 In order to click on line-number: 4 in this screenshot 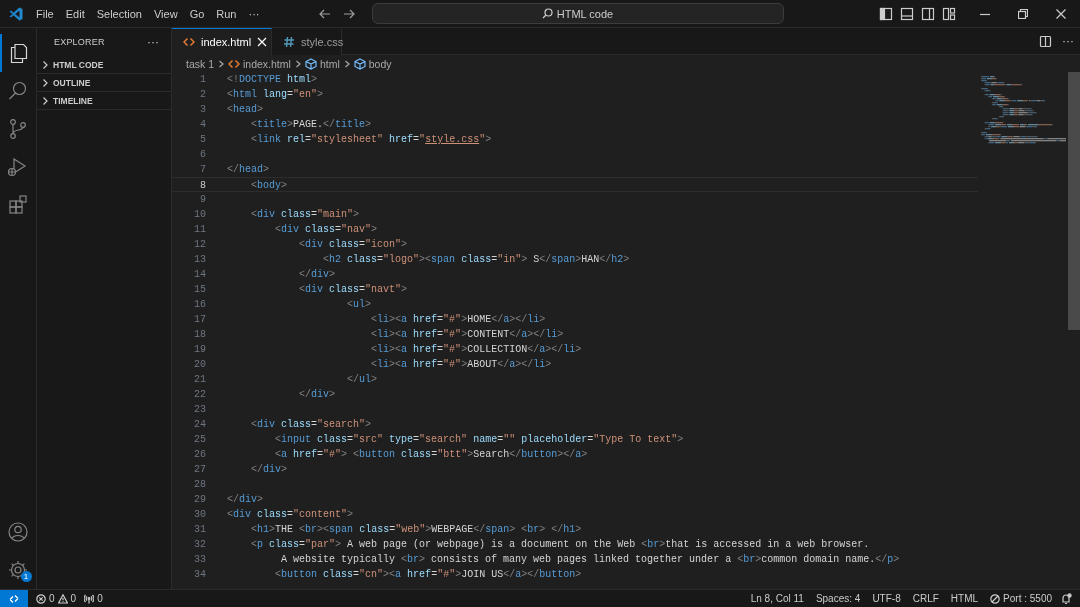, I will do `click(202, 125)`.